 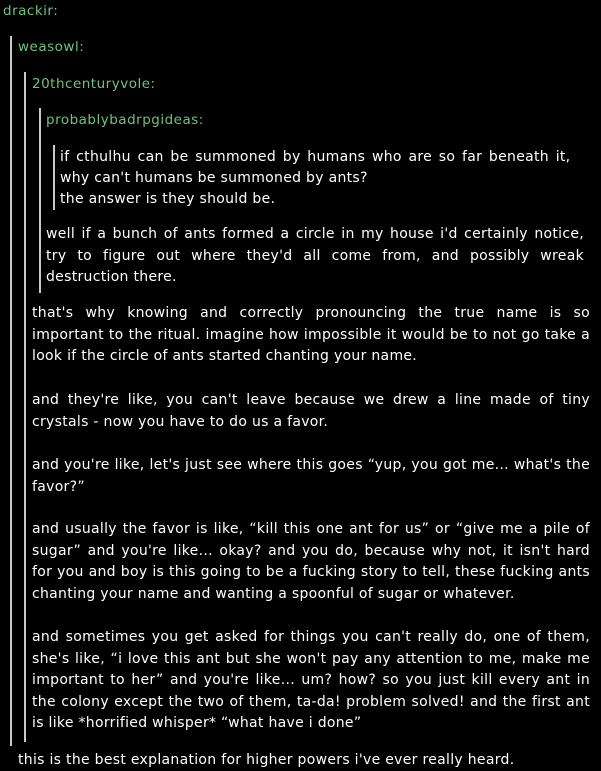 I want to click on username-drackir: drackir:, so click(x=30, y=11).